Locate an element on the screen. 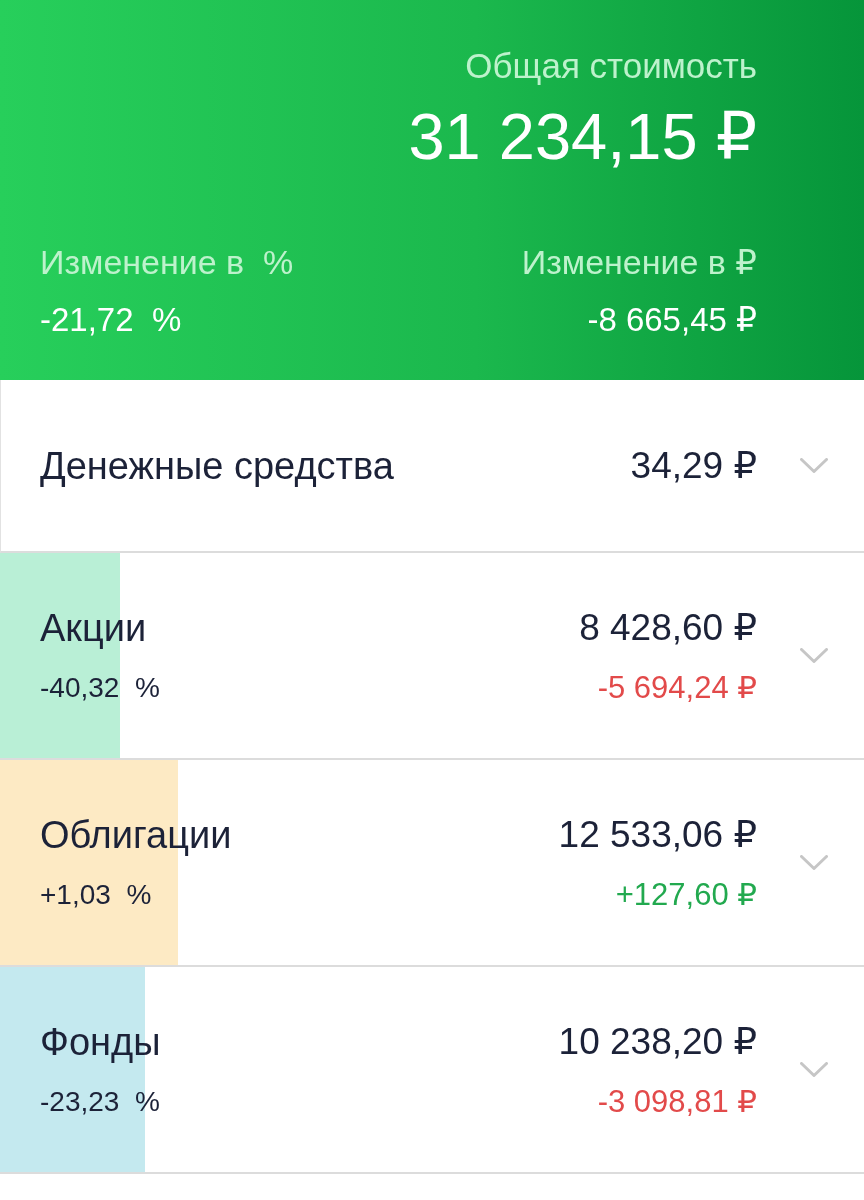 The image size is (864, 1200). category-change: -3 098,81 ₽ is located at coordinates (677, 1101).